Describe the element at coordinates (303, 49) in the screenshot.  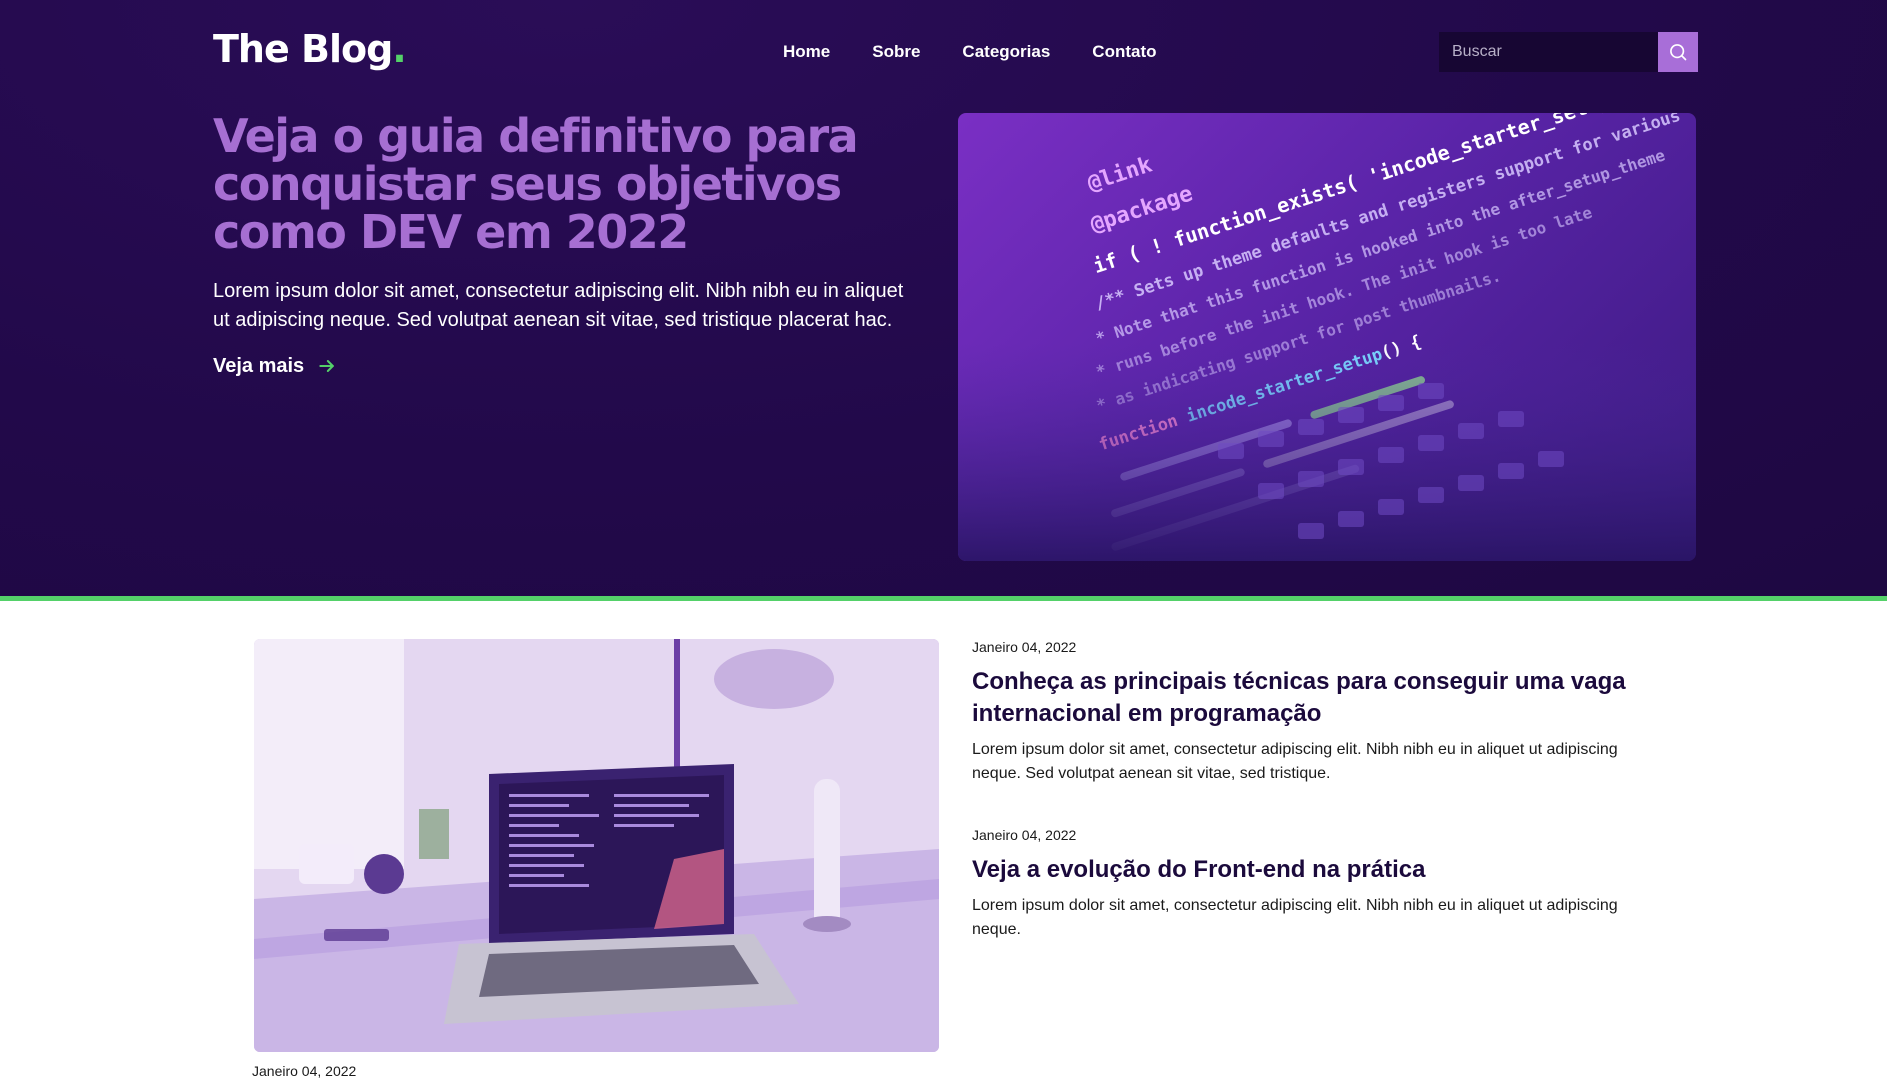
I see `logo-text: The Blog` at that location.